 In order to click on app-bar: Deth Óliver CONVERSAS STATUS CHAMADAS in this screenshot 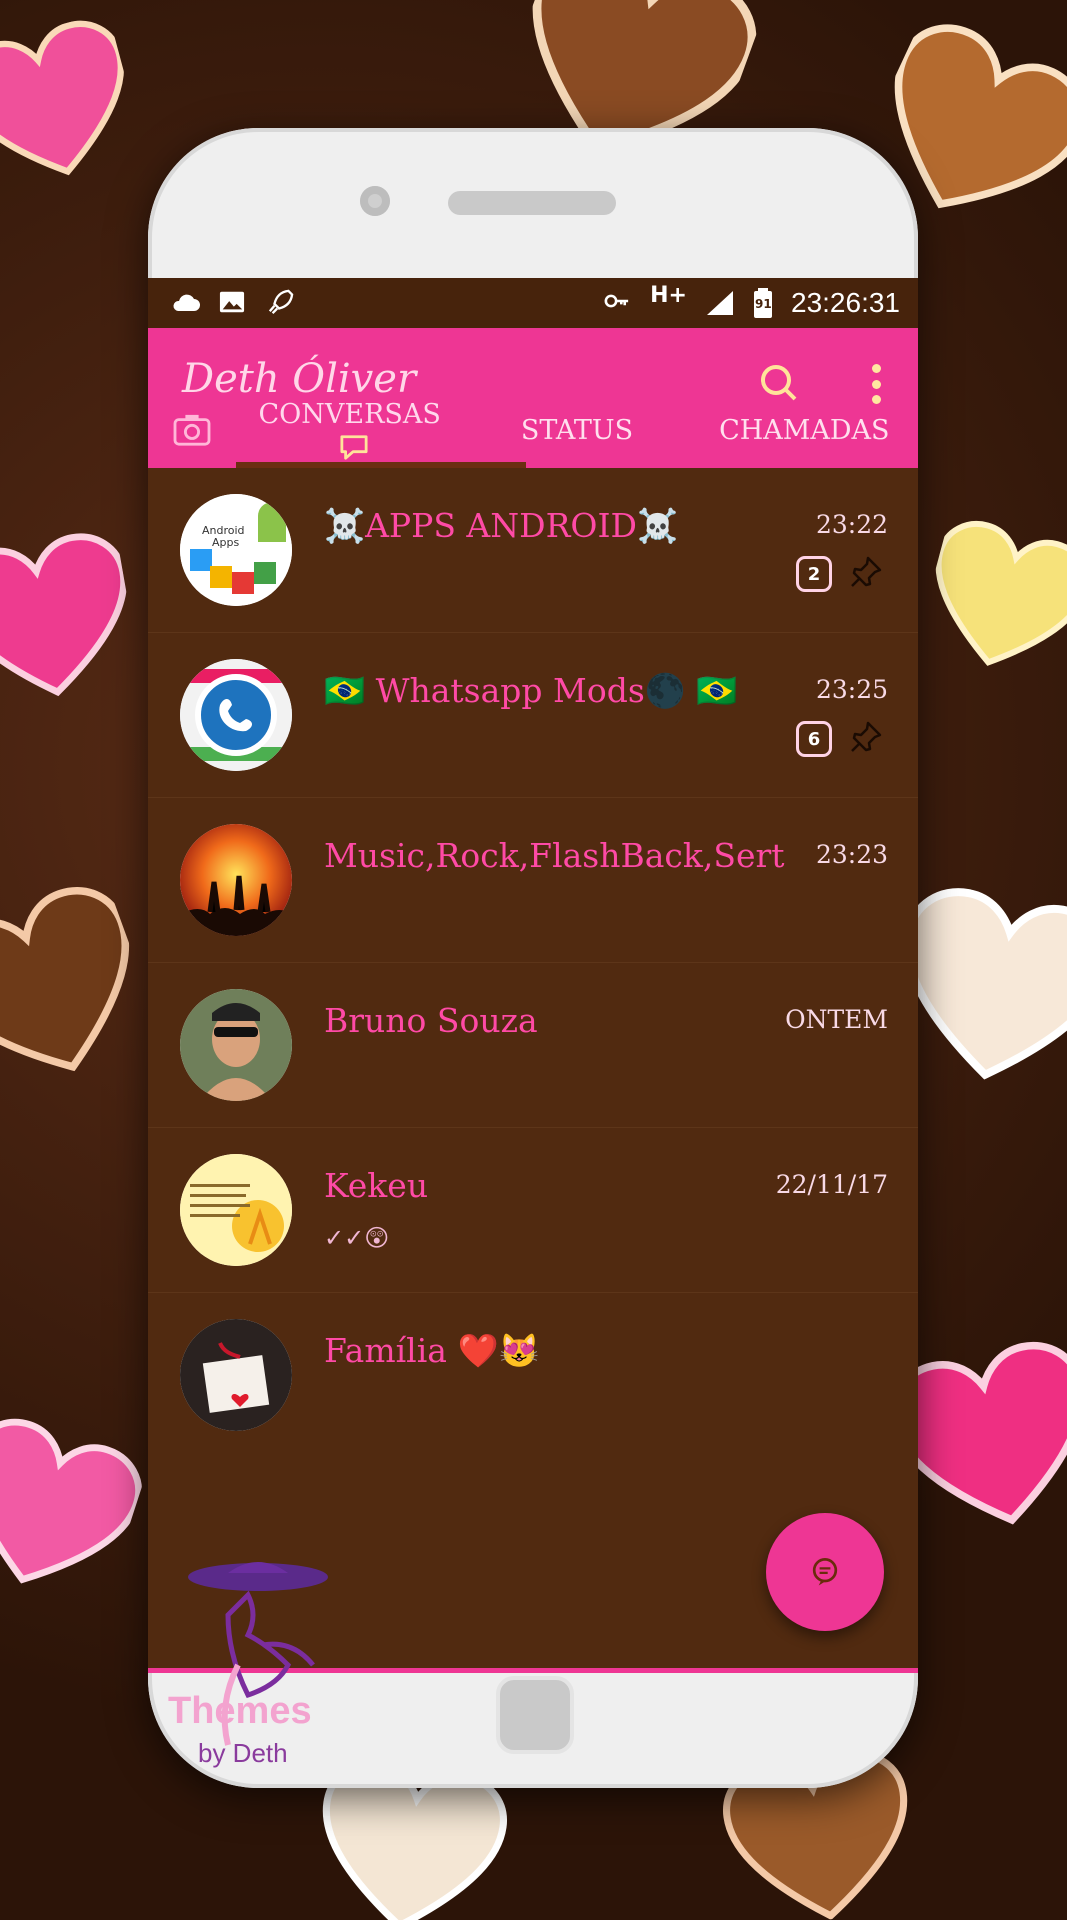, I will do `click(533, 398)`.